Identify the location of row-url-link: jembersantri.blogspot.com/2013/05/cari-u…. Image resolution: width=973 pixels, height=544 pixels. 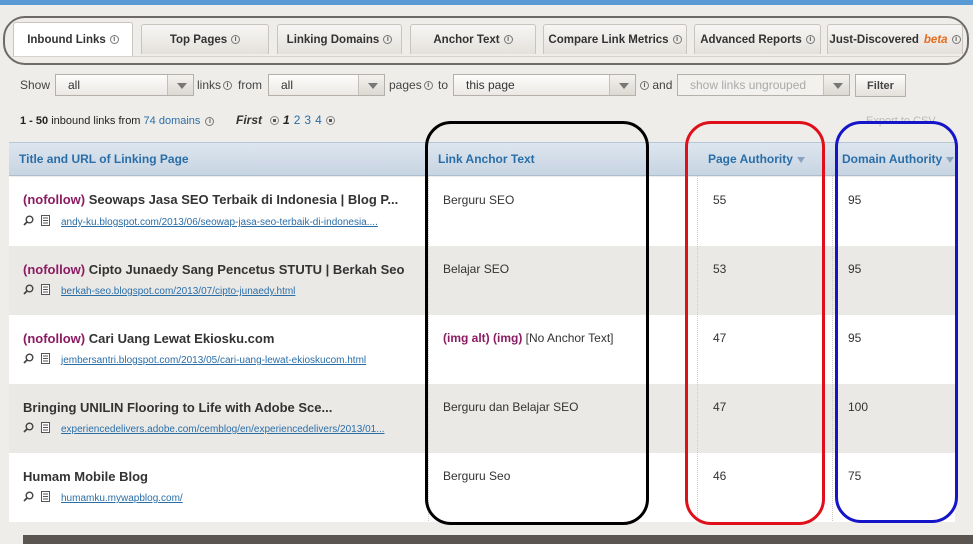
(213, 360).